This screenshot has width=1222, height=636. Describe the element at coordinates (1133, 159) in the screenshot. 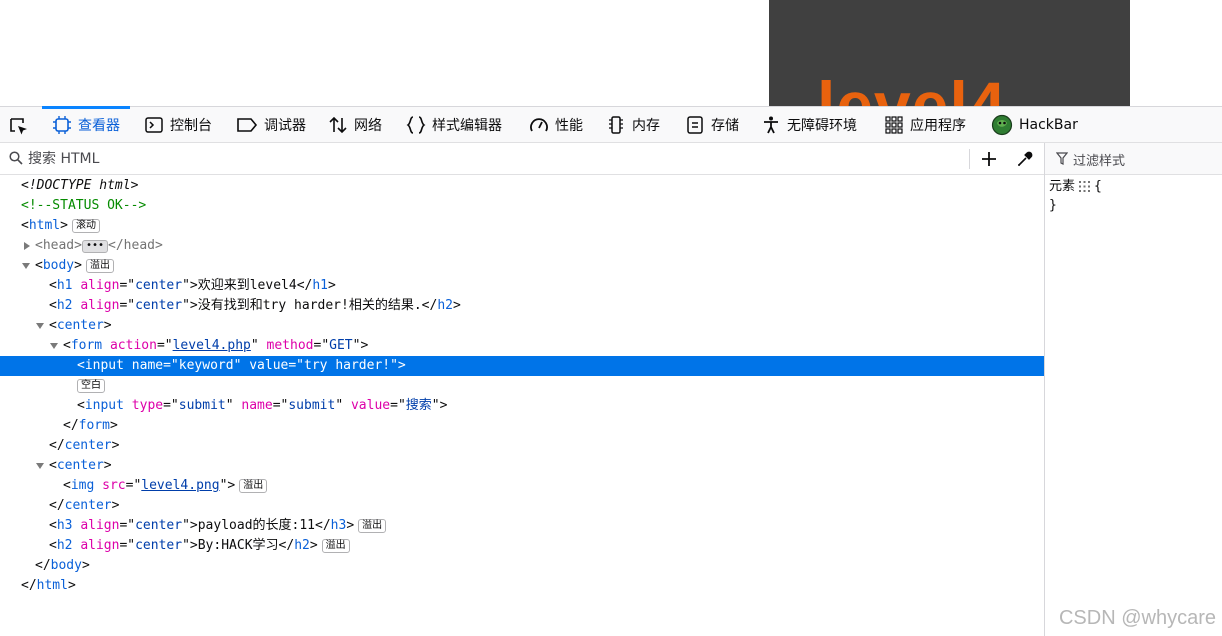

I see `filter-styles-bar: 过滤样式` at that location.